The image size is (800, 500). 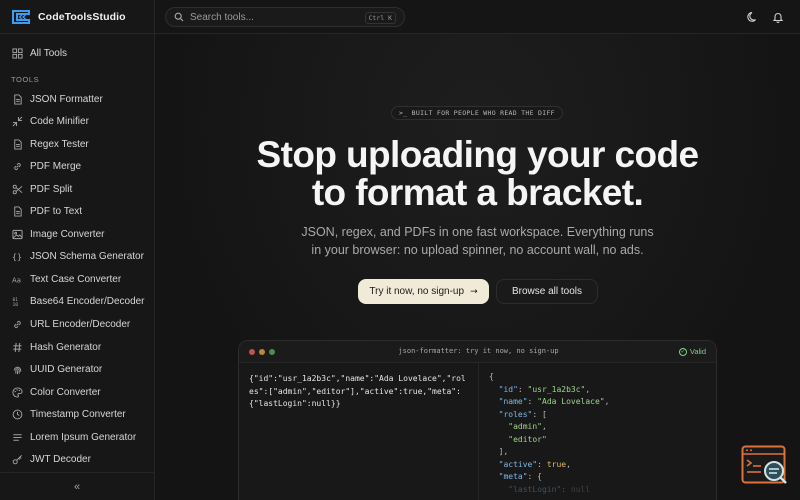 I want to click on json-value: "editor", so click(x=527, y=439).